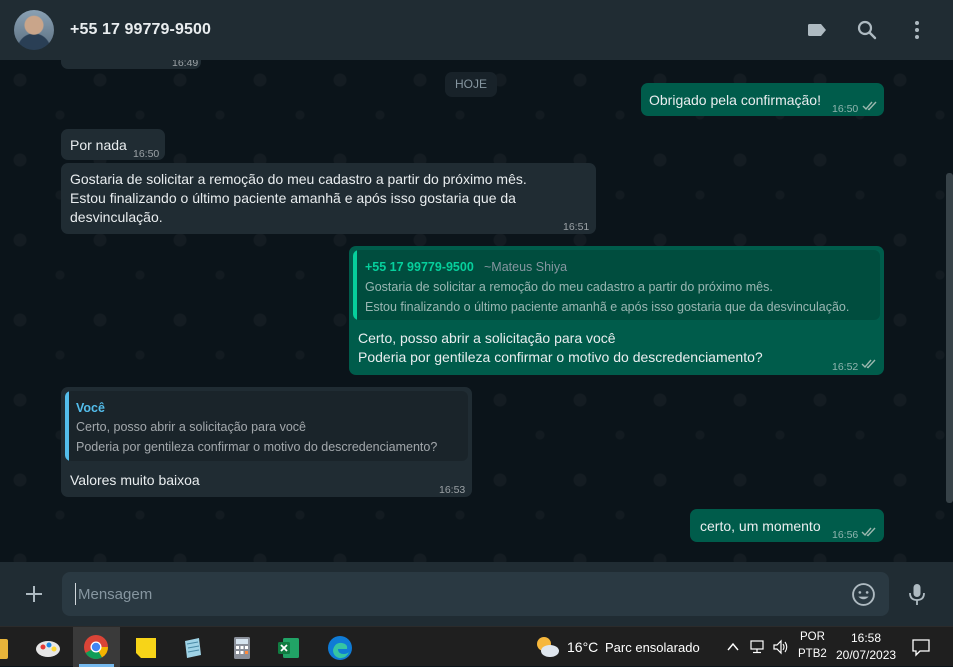 The image size is (953, 667). What do you see at coordinates (758, 647) in the screenshot?
I see `network-icon` at bounding box center [758, 647].